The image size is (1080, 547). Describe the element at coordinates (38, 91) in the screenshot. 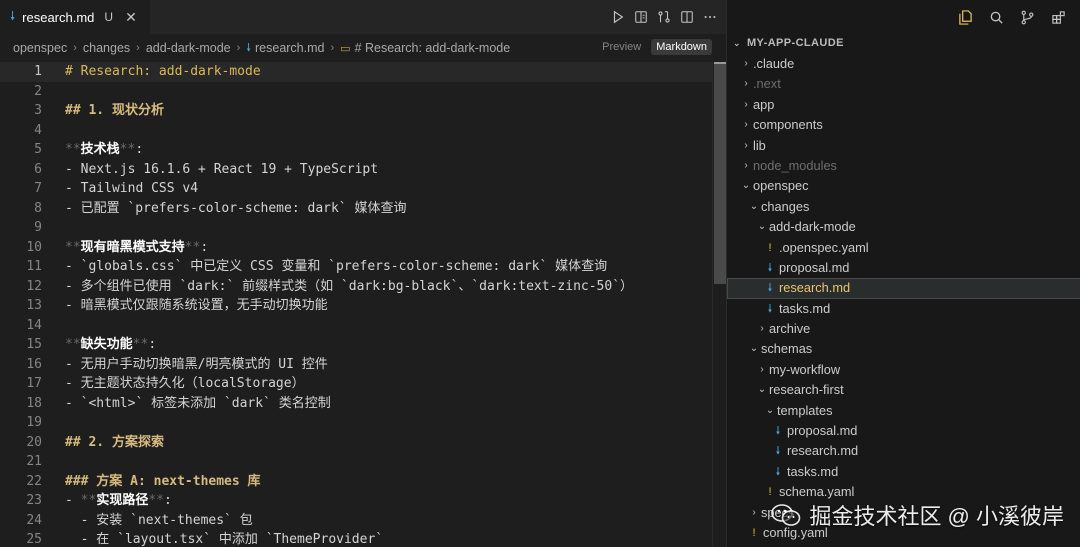

I see `line-number: 2` at that location.